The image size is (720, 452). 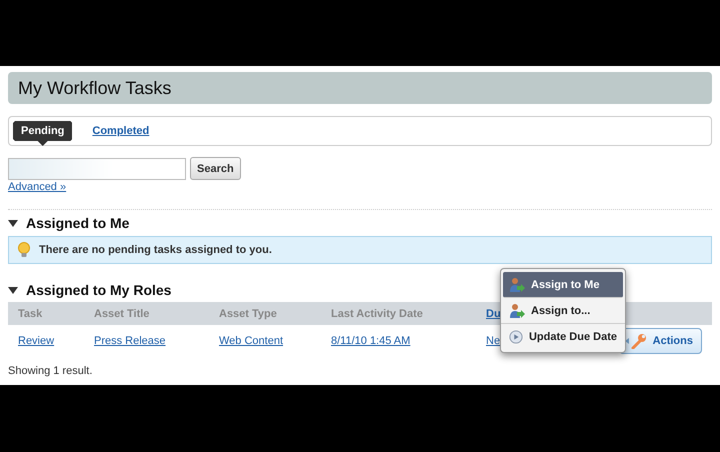 What do you see at coordinates (493, 341) in the screenshot?
I see `table-link: Ne` at bounding box center [493, 341].